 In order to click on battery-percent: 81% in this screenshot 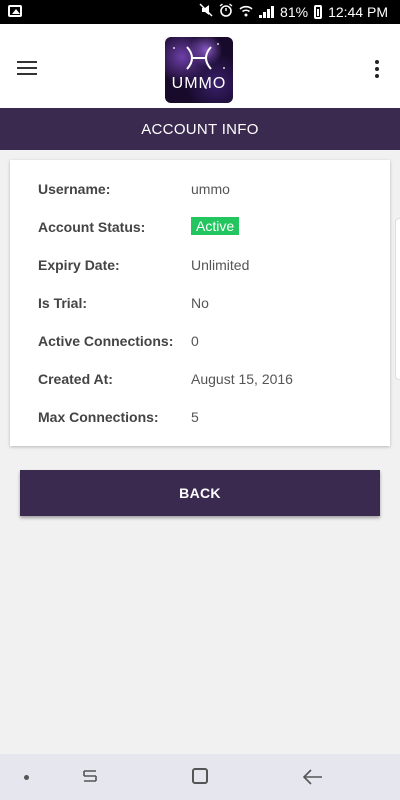, I will do `click(294, 11)`.